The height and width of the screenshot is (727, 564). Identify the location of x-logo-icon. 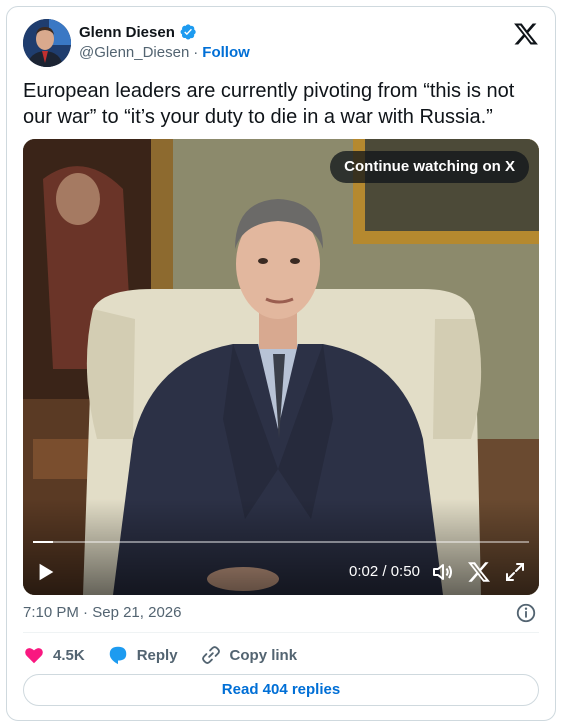
(526, 34).